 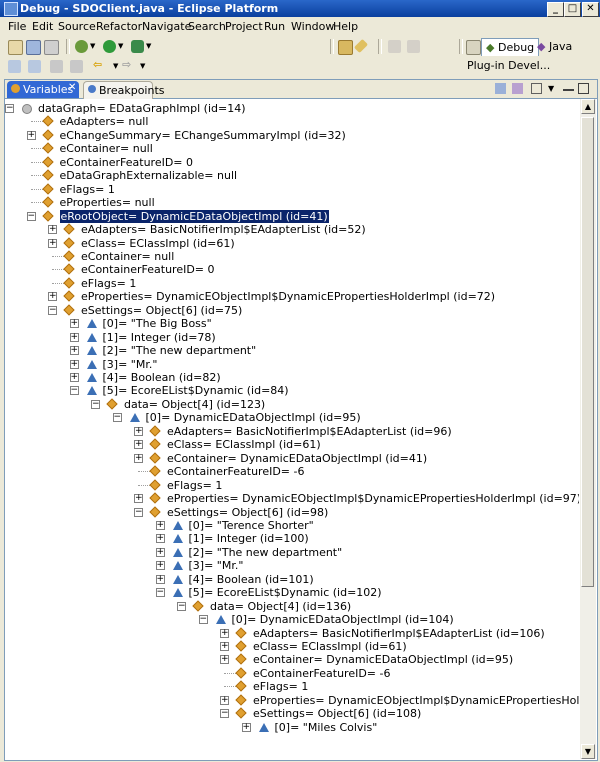 What do you see at coordinates (292, 108) in the screenshot?
I see `tree-row: − dataGraph= EDataGraphImpl (id=14)` at bounding box center [292, 108].